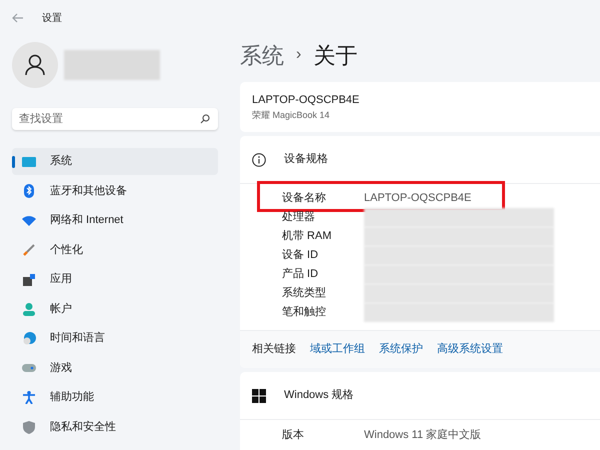 This screenshot has height=450, width=600. Describe the element at coordinates (35, 65) in the screenshot. I see `avatar-icon` at that location.